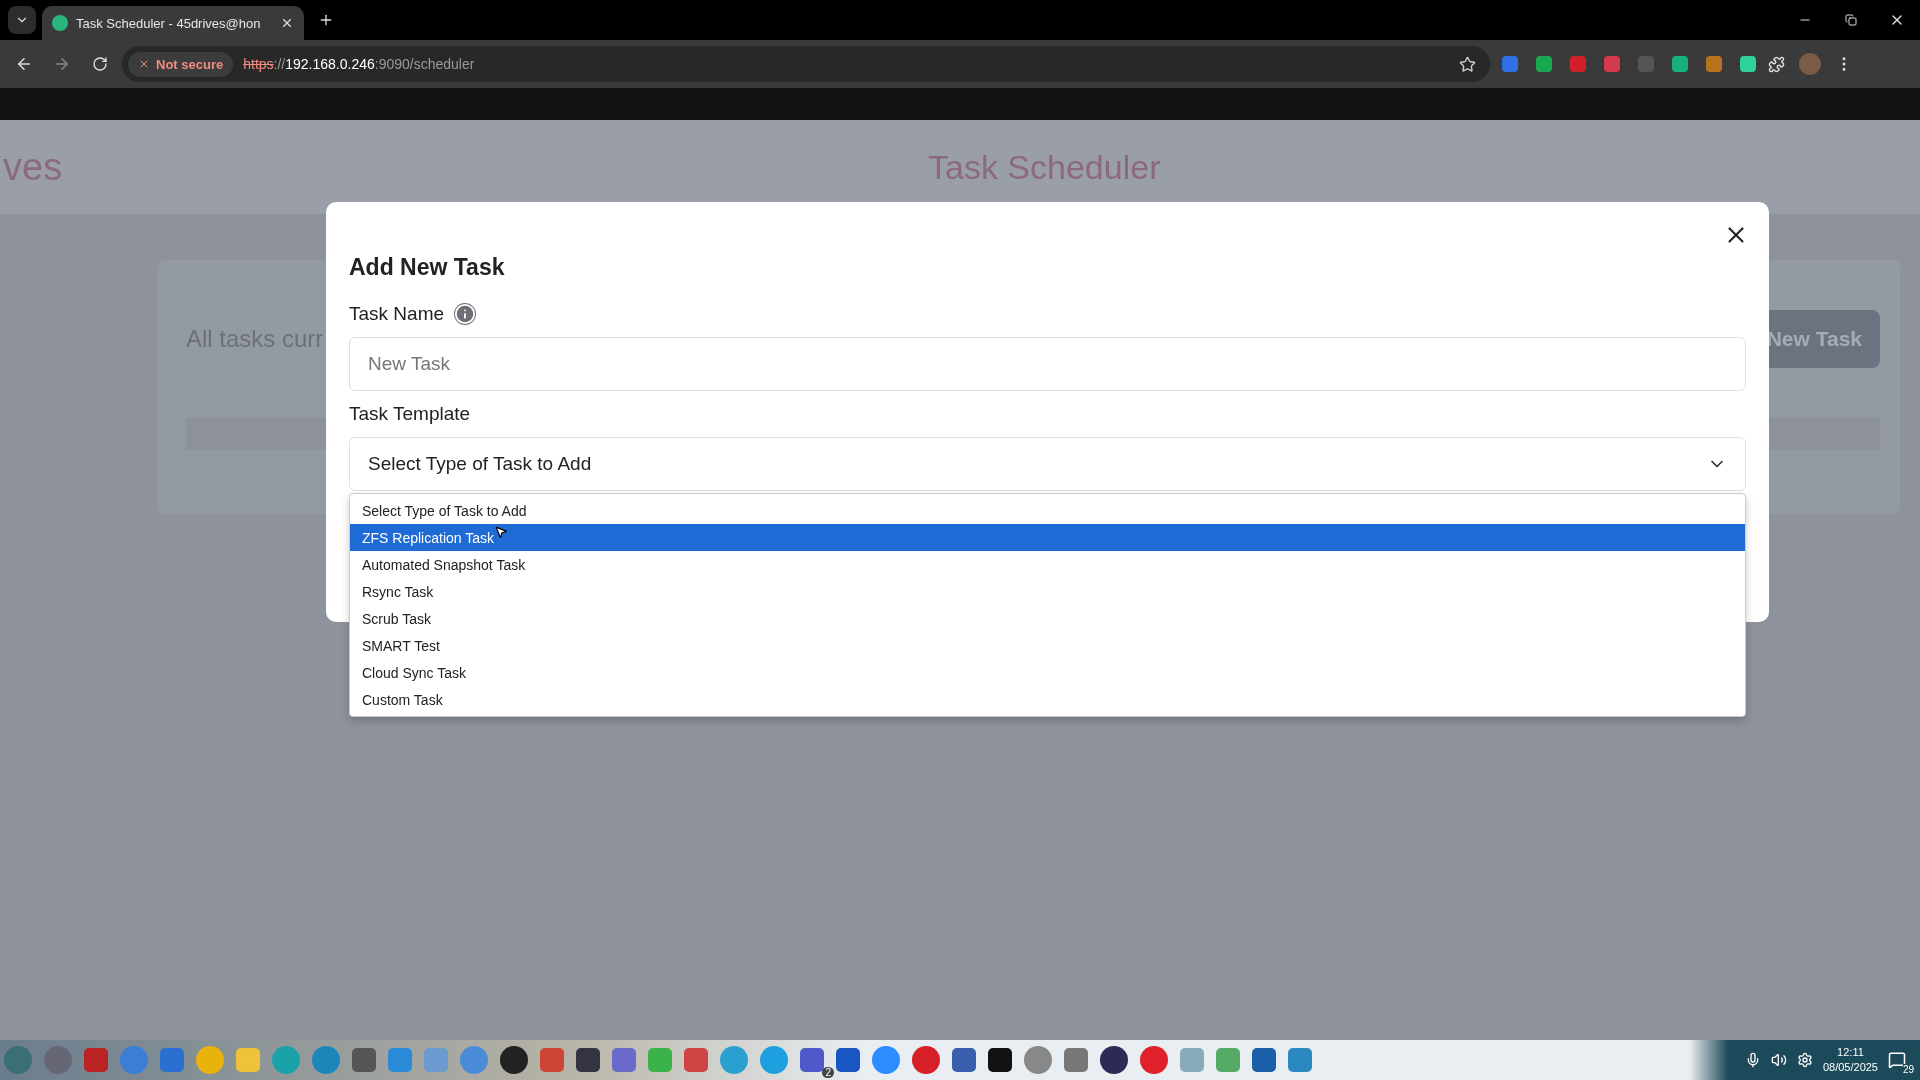  I want to click on security-chip: Not secure, so click(181, 64).